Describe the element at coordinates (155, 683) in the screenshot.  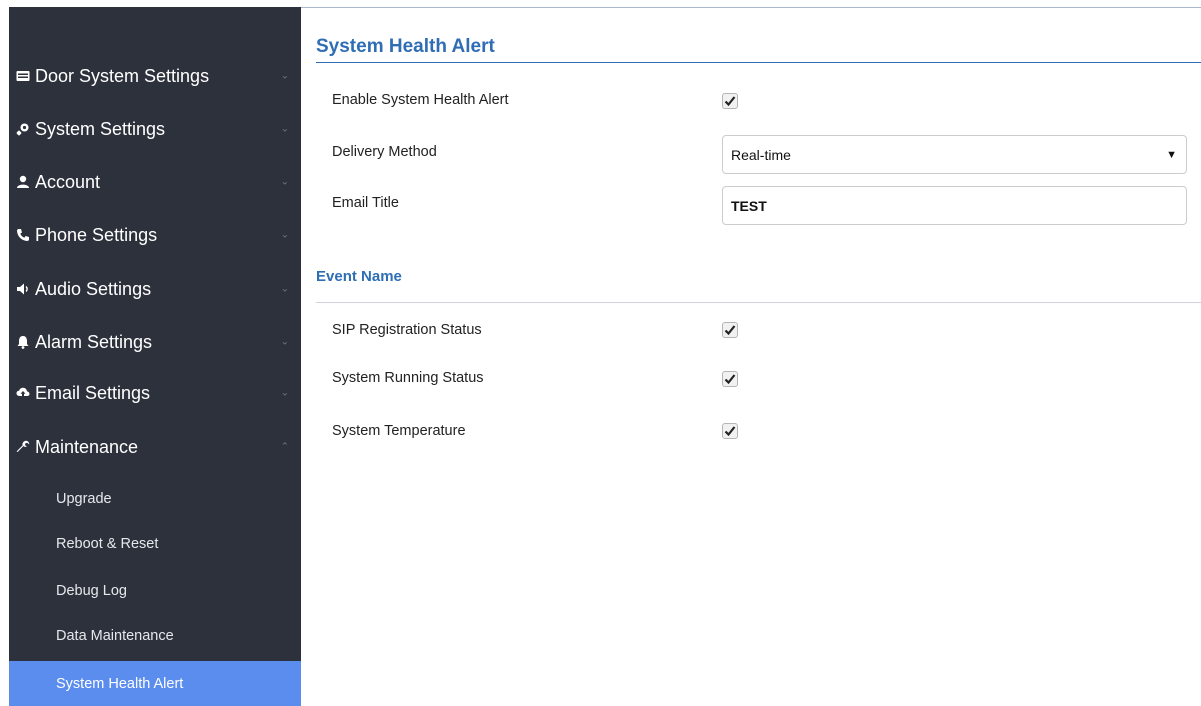
I see `sidebar-subitem-system-health-alert: System Health Alert` at that location.